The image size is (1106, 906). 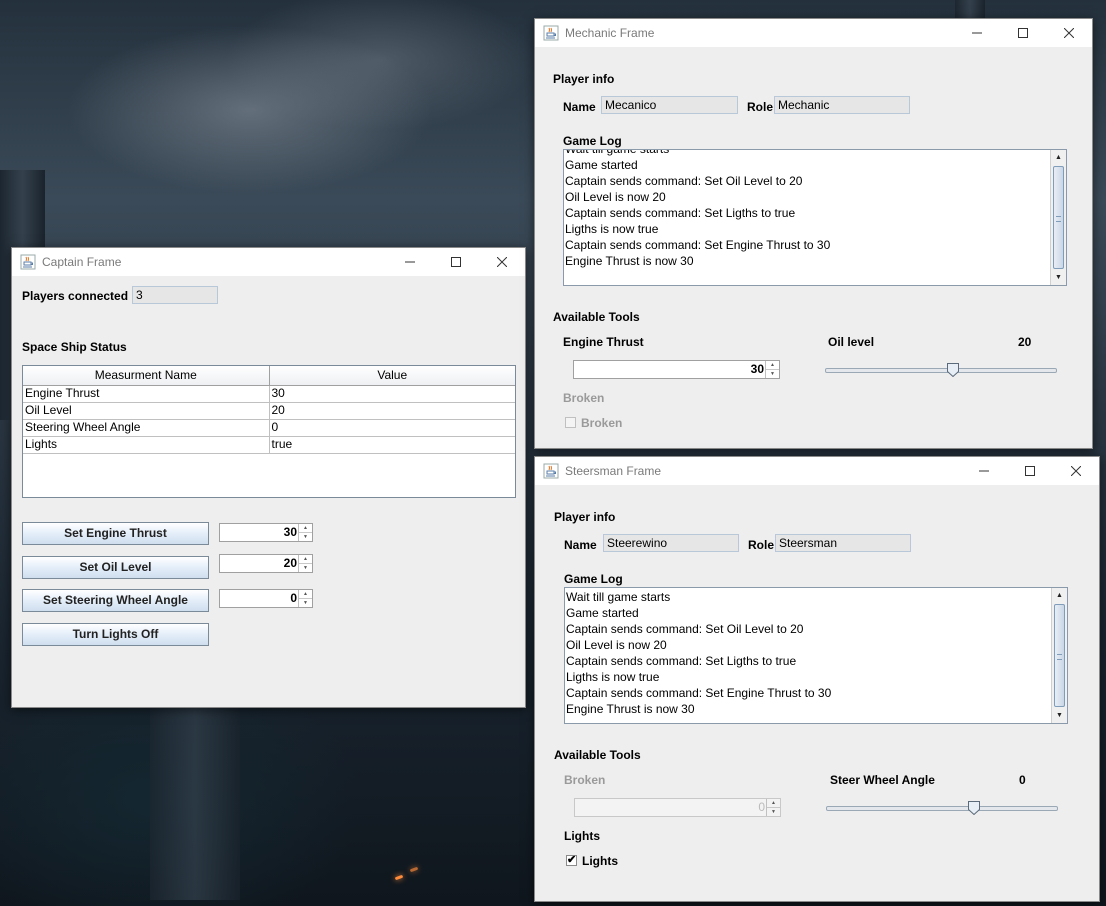 I want to click on table-header: Measurment Name Value, so click(x=269, y=376).